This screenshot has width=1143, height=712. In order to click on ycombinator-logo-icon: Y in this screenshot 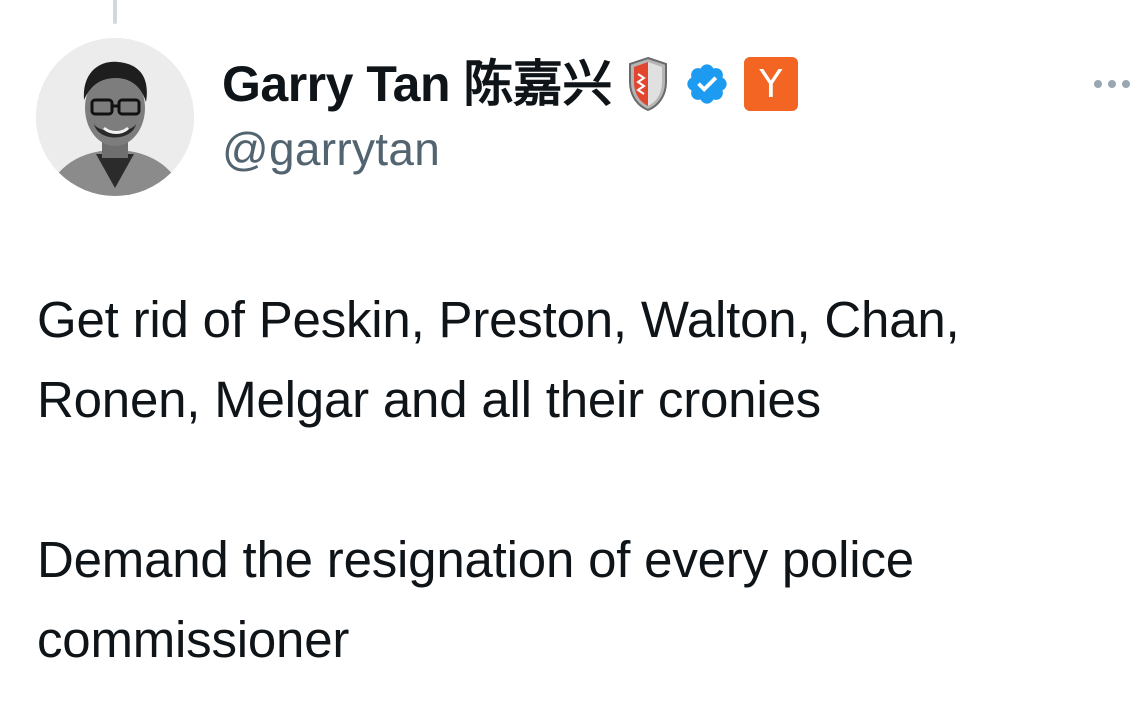, I will do `click(770, 84)`.